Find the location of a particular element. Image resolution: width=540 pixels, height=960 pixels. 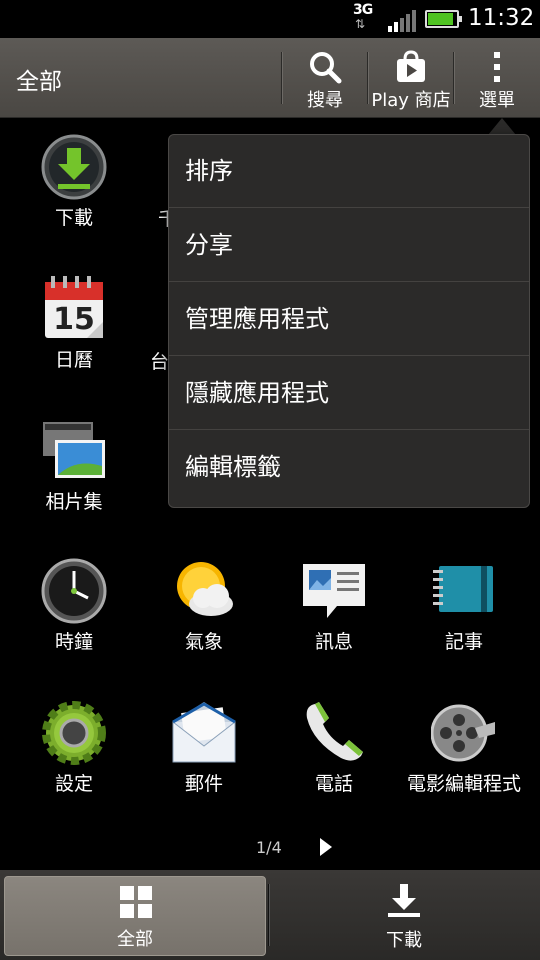

menu-item-edit-tabs: 編輯標籤 is located at coordinates (349, 467).